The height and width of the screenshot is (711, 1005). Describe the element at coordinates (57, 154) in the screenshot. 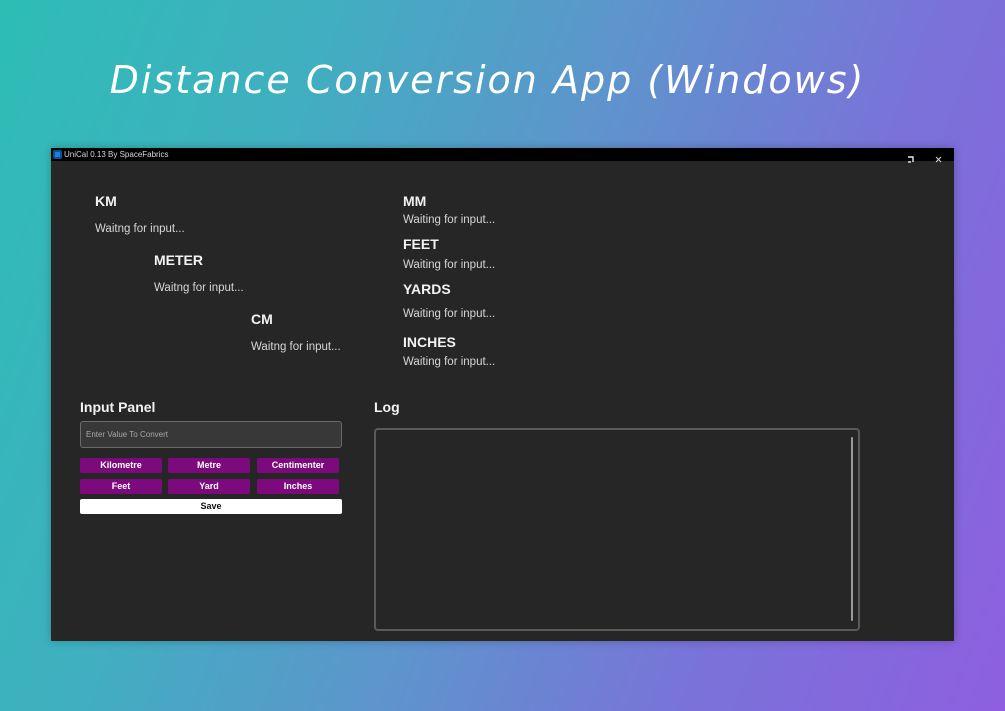

I see `app-icon` at that location.